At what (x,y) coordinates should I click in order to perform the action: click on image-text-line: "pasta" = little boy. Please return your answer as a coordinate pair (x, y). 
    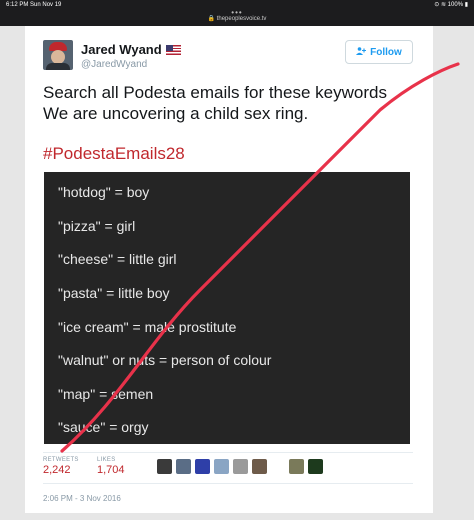
    Looking at the image, I should click on (114, 293).